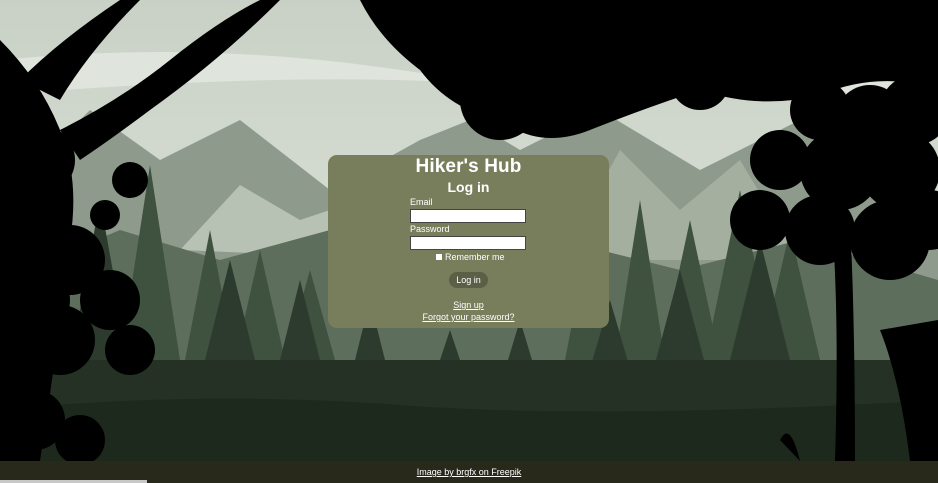 Image resolution: width=938 pixels, height=483 pixels. Describe the element at coordinates (421, 202) in the screenshot. I see `email-label: Email` at that location.